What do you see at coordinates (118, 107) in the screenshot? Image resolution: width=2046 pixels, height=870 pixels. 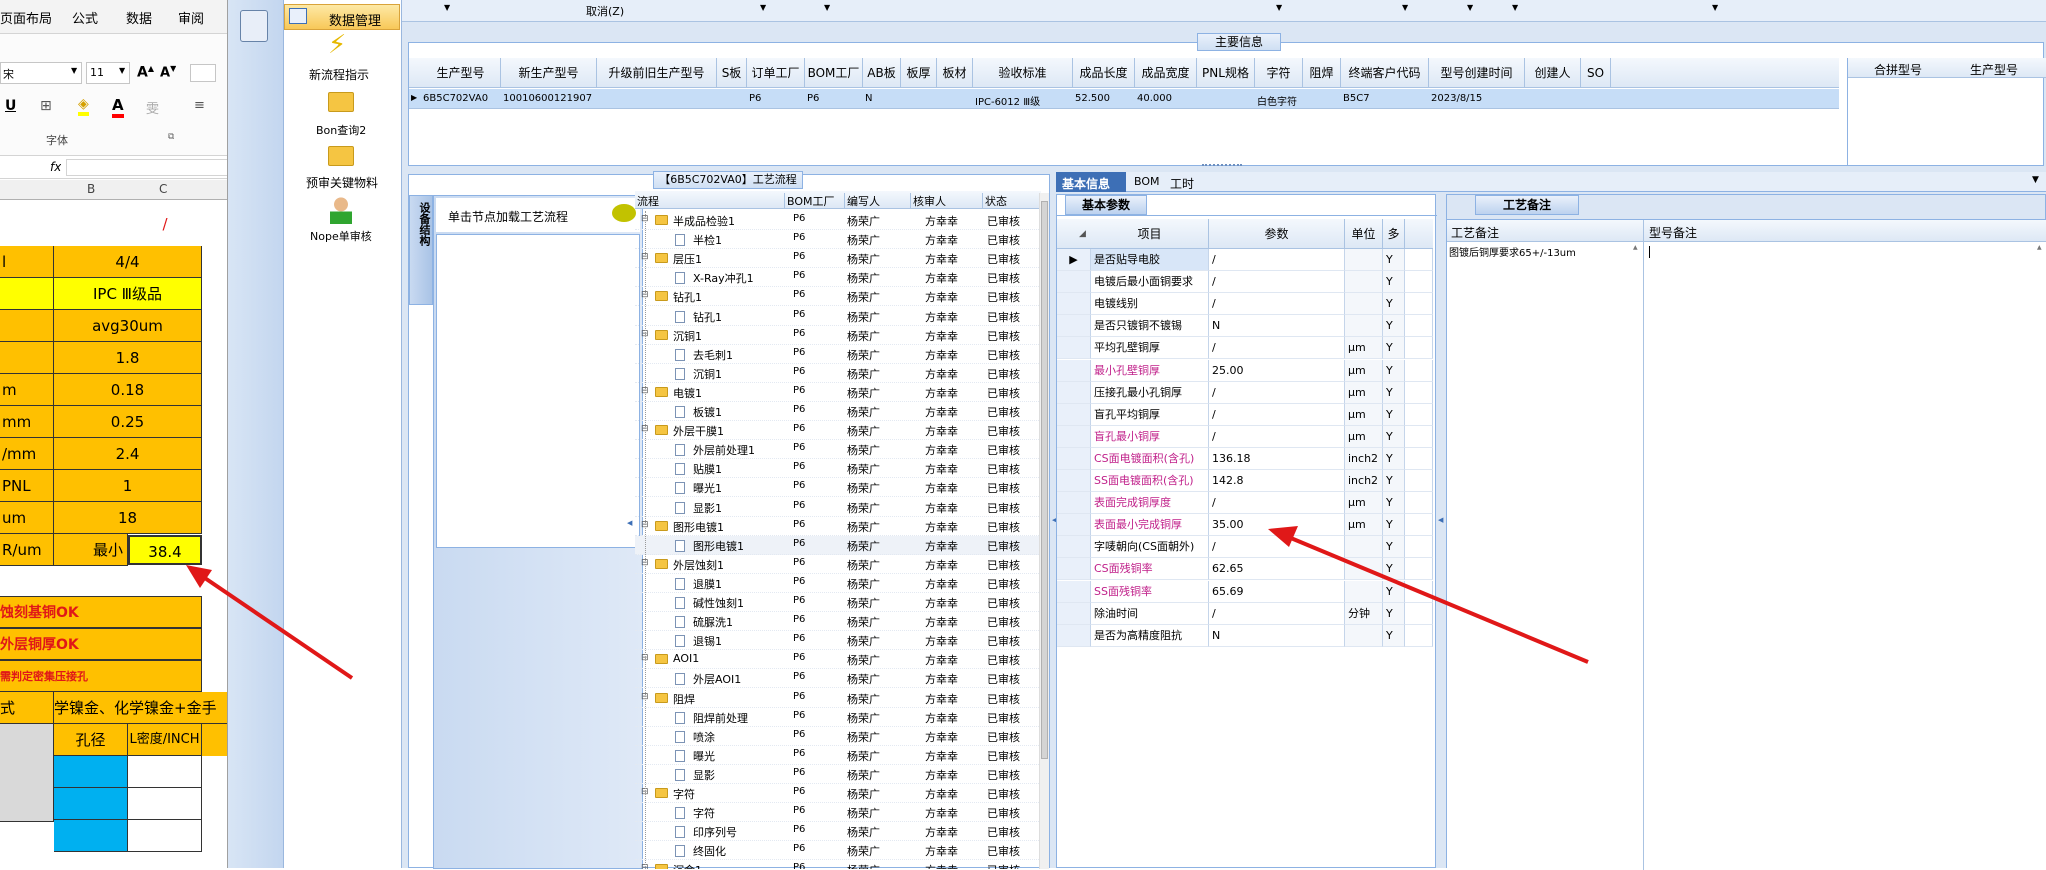 I see `font-color-icon: A` at bounding box center [118, 107].